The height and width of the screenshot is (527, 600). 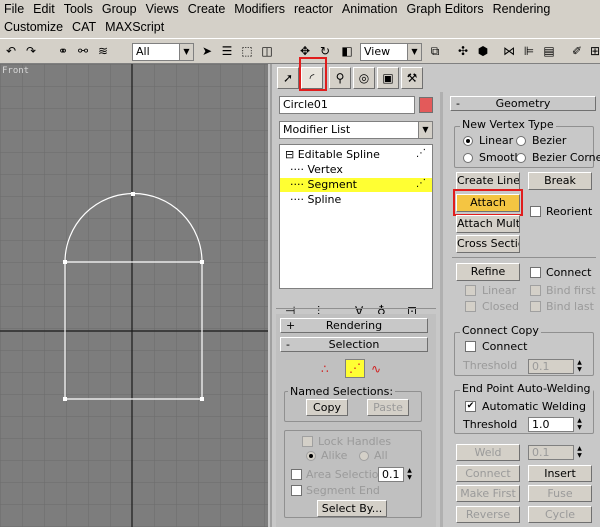 What do you see at coordinates (470, 346) in the screenshot?
I see `connect-copy-checkbox` at bounding box center [470, 346].